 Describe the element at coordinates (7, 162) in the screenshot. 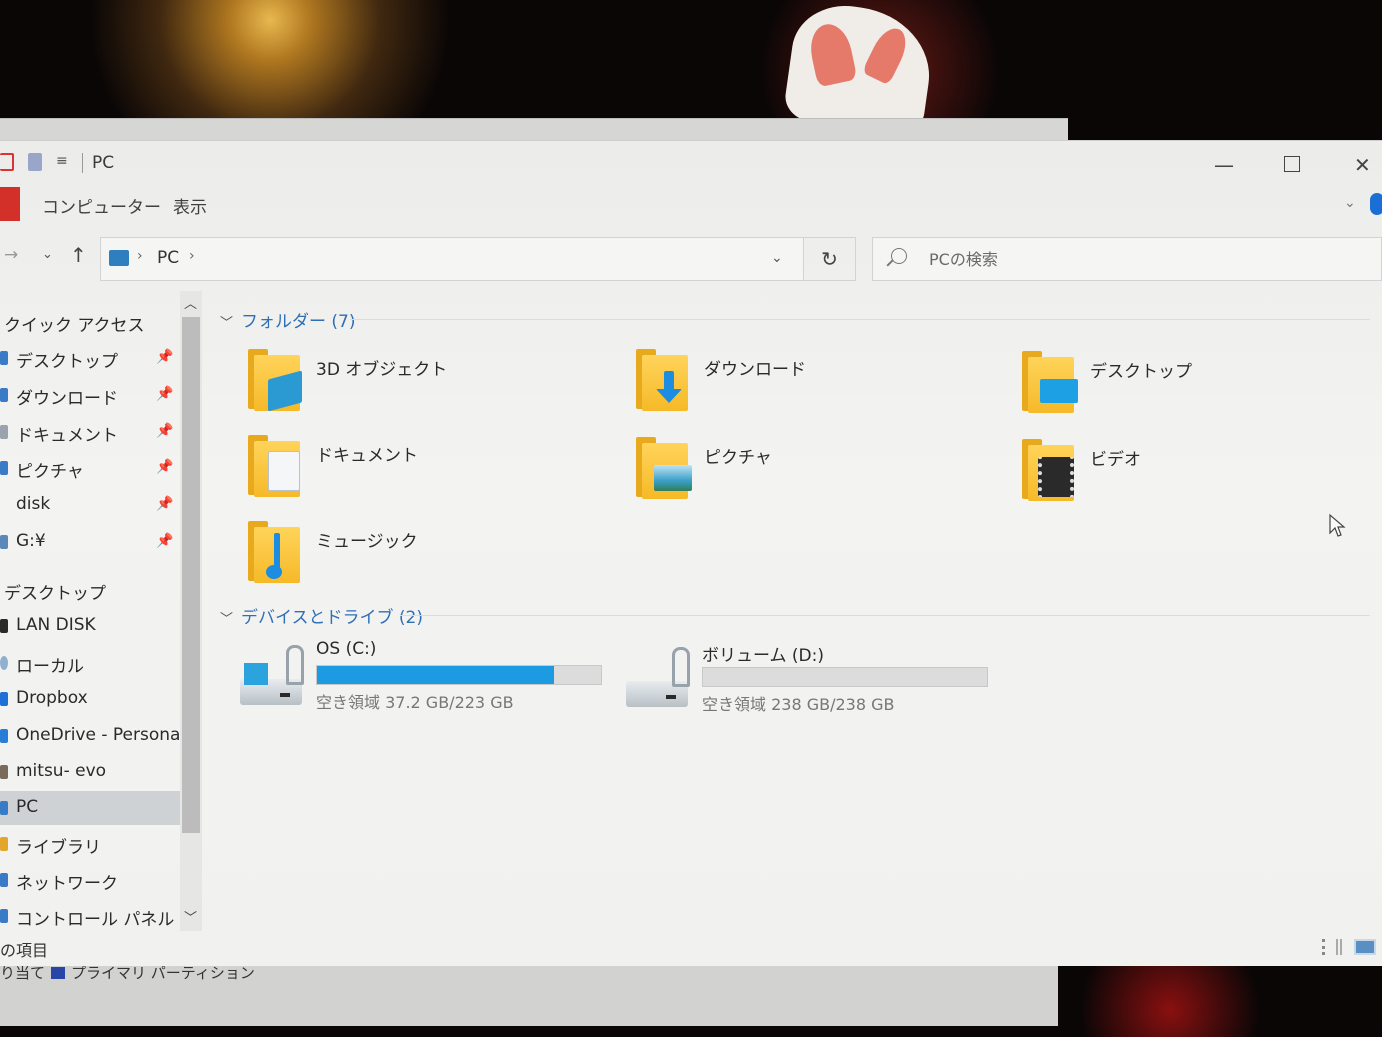

I see `properties-icon` at that location.